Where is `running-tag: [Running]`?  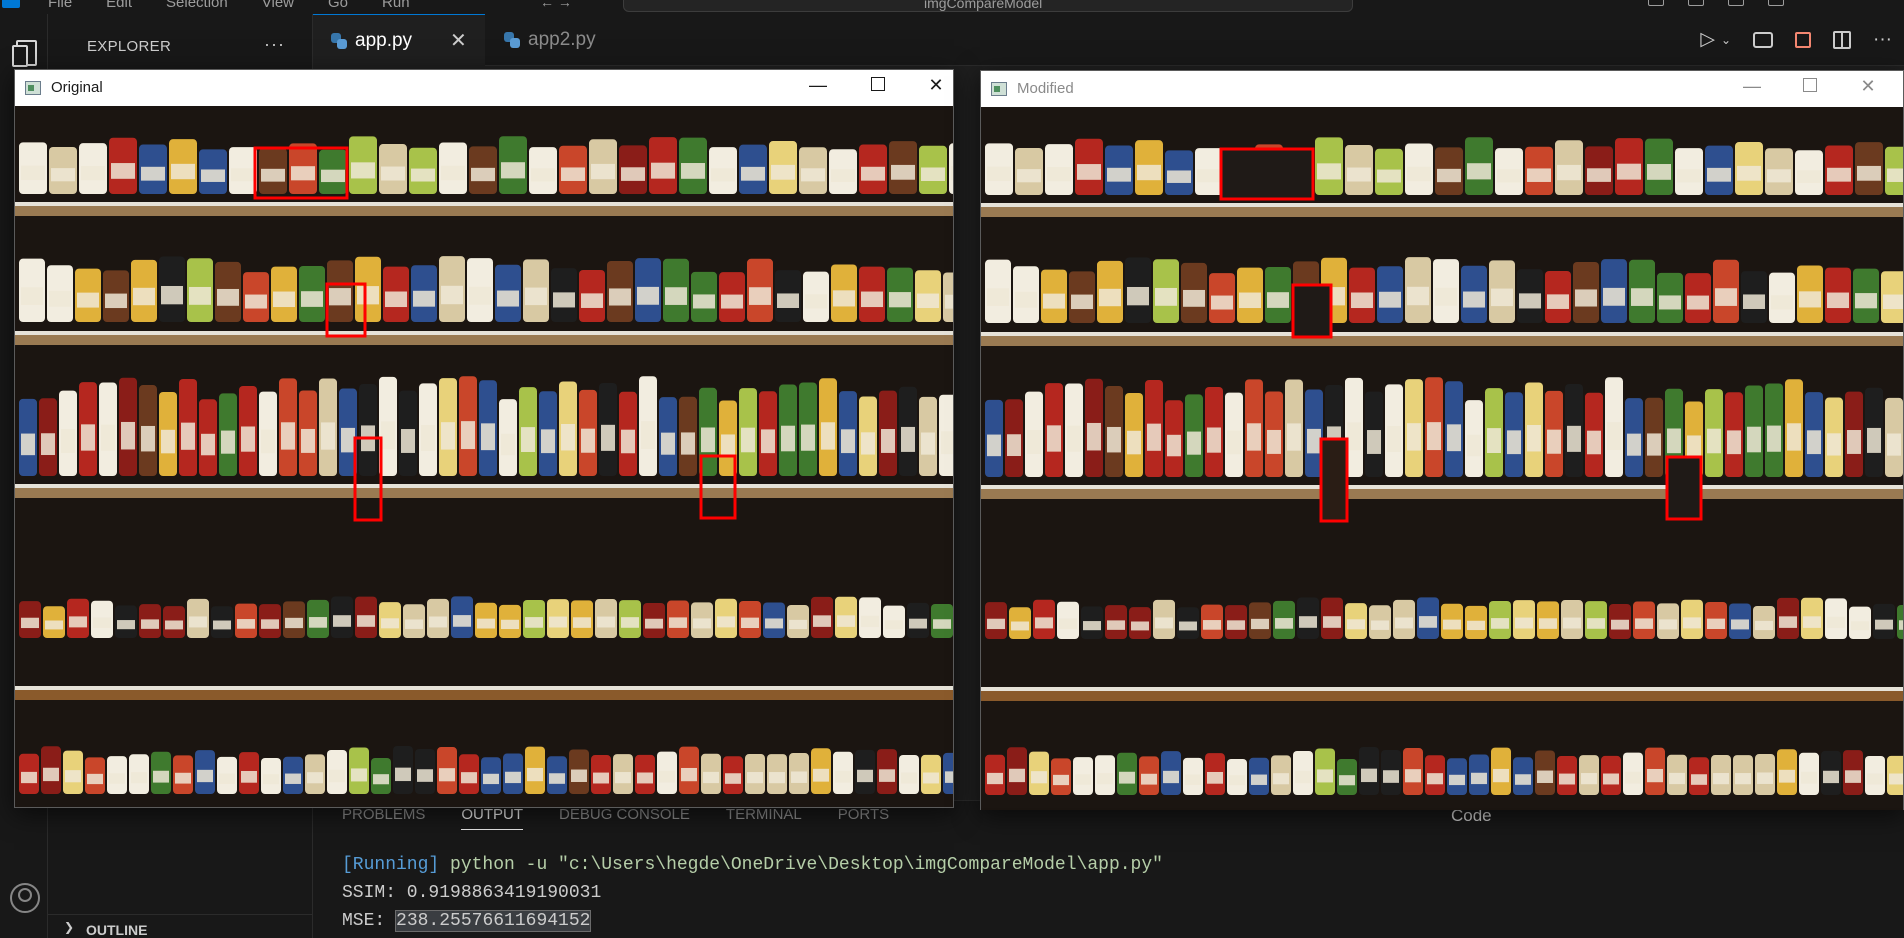 running-tag: [Running] is located at coordinates (391, 865).